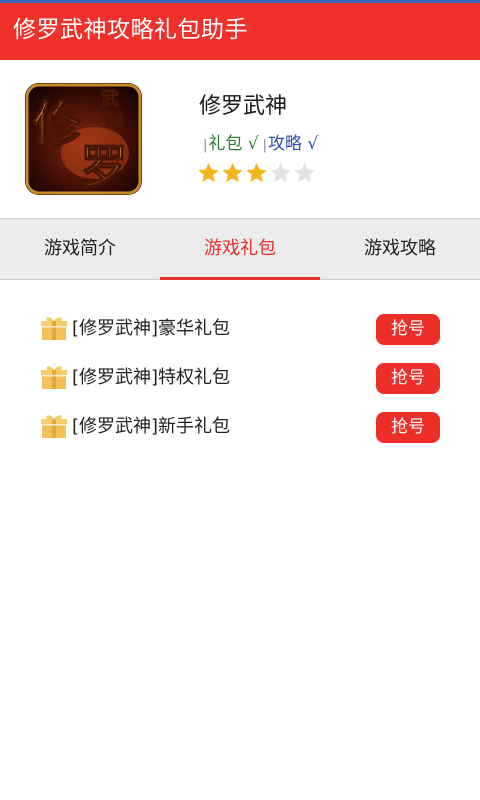 This screenshot has width=480, height=800. What do you see at coordinates (151, 426) in the screenshot?
I see `gift-name: [修罗武神]新手礼包` at bounding box center [151, 426].